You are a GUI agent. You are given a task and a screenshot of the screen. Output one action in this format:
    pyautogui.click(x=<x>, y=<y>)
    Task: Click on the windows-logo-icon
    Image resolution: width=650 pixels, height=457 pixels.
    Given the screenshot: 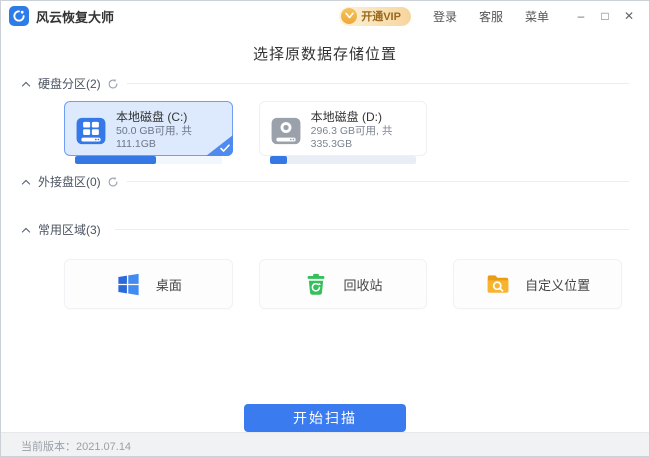 What is the action you would take?
    pyautogui.click(x=128, y=284)
    